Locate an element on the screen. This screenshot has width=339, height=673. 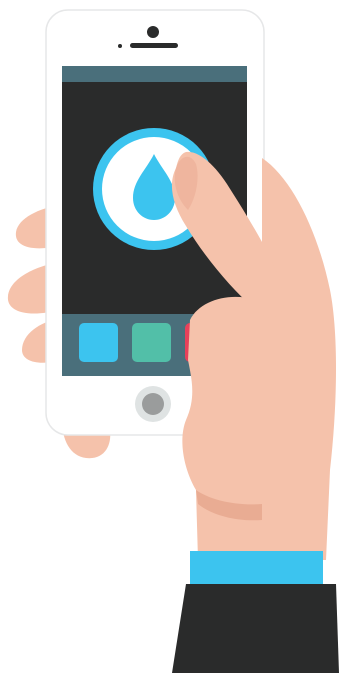
front-camera is located at coordinates (153, 32).